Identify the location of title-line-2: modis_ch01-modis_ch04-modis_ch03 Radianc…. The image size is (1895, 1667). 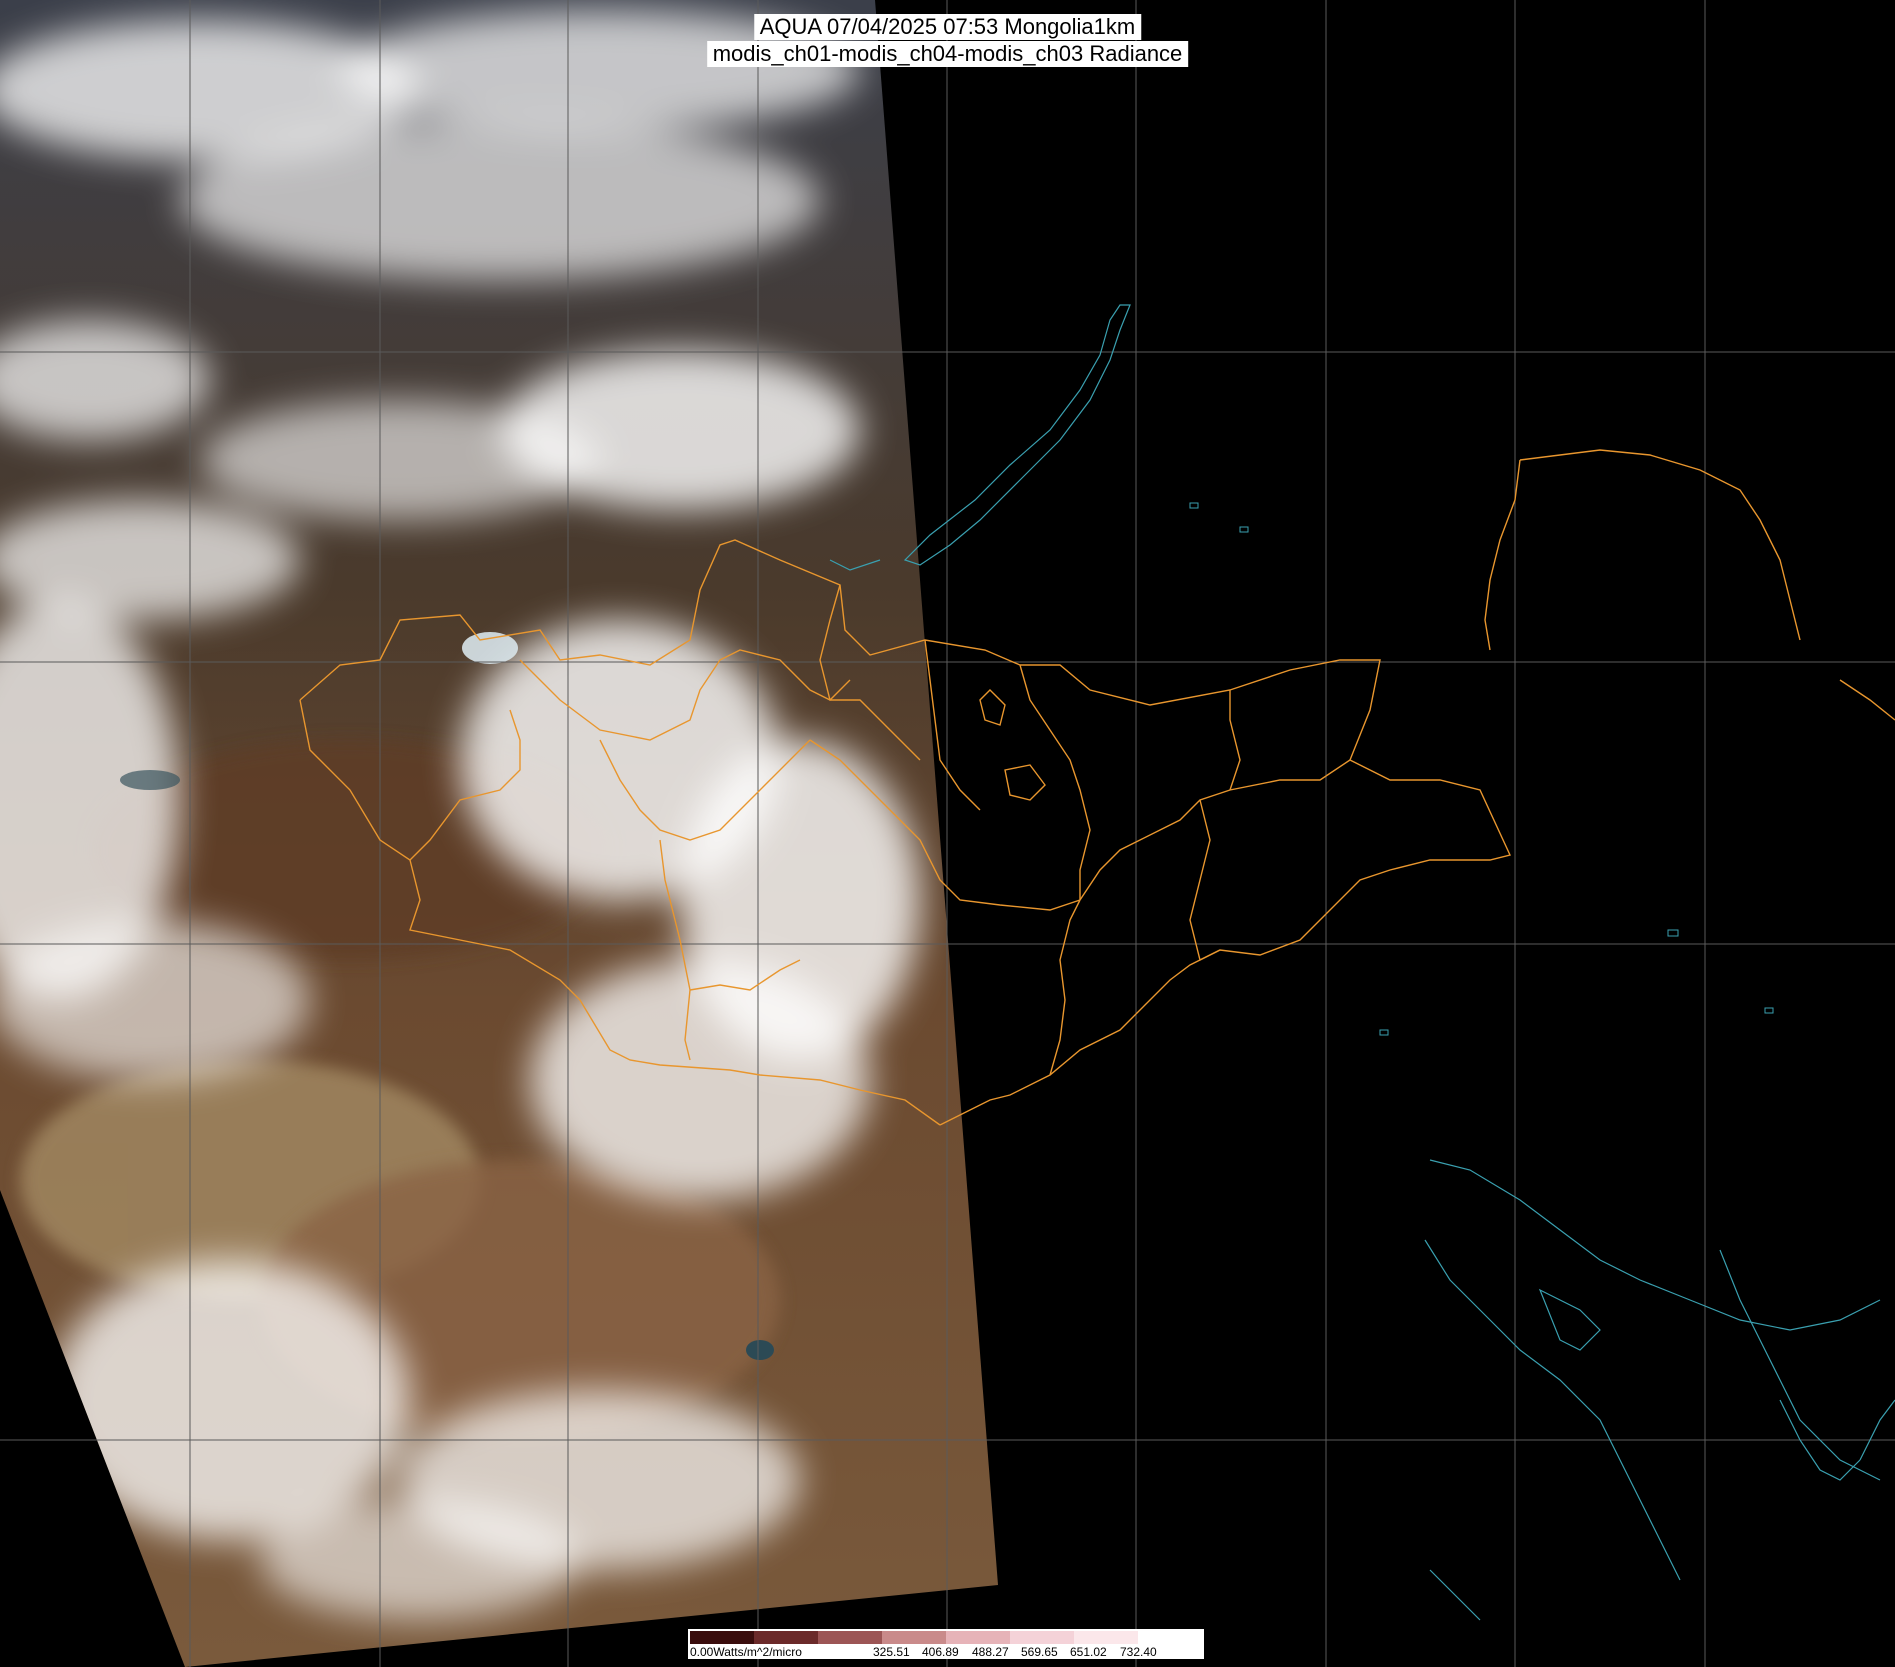
(947, 54).